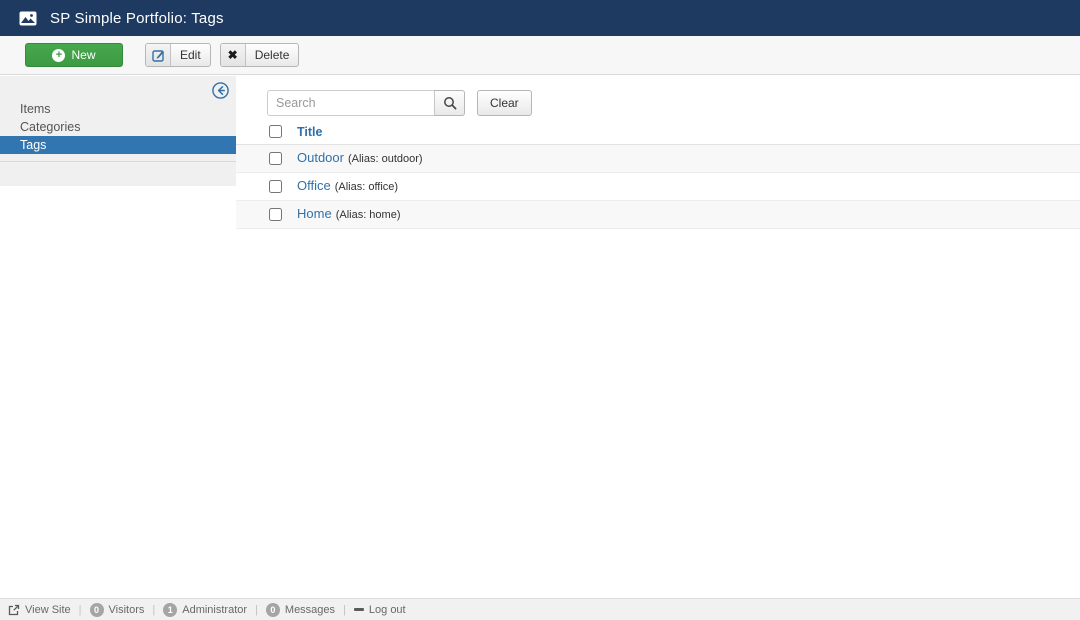  I want to click on select-all-checkbox, so click(275, 132).